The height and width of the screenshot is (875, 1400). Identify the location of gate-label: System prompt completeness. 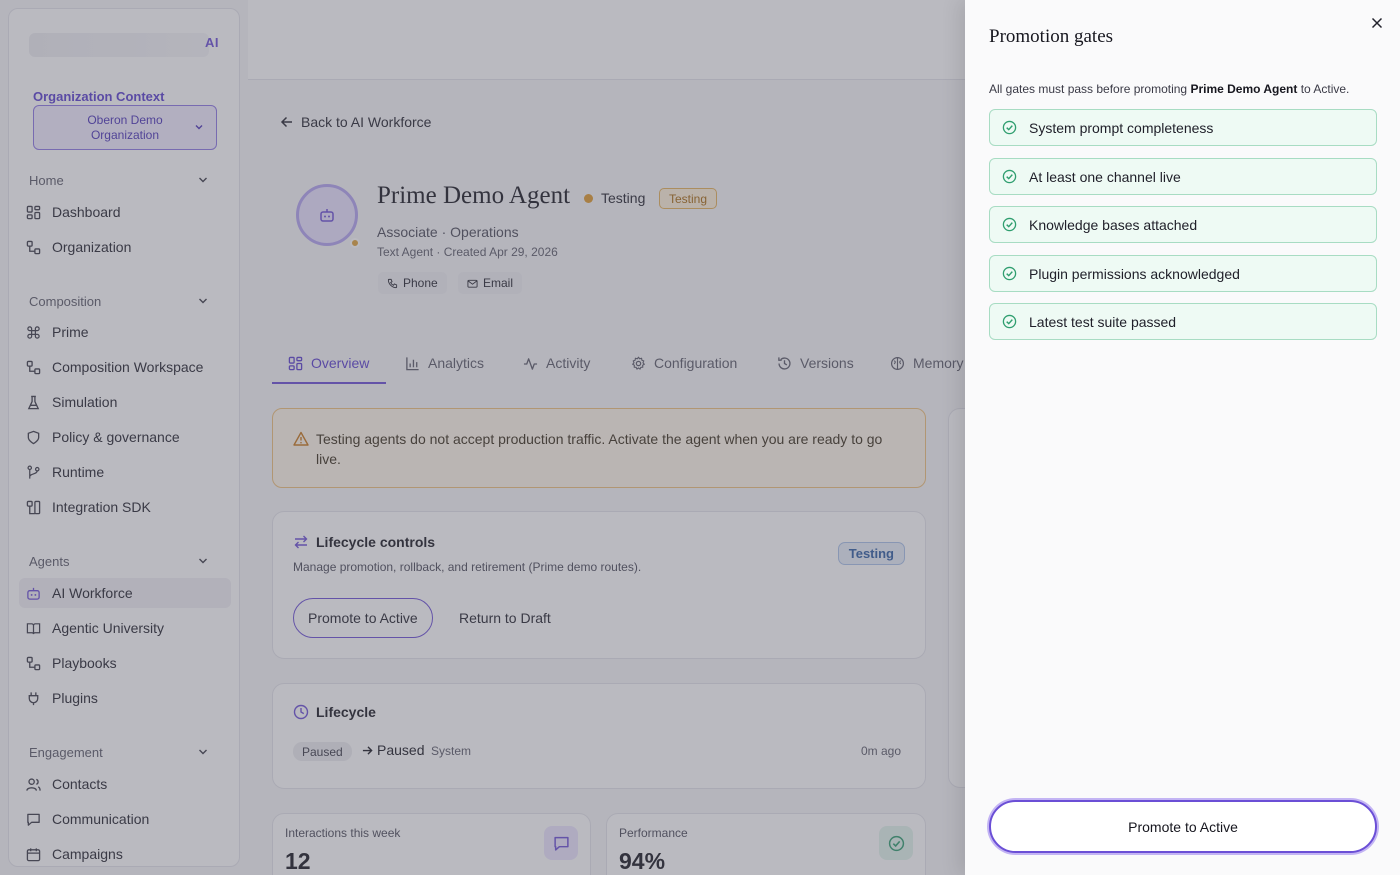
(1121, 127).